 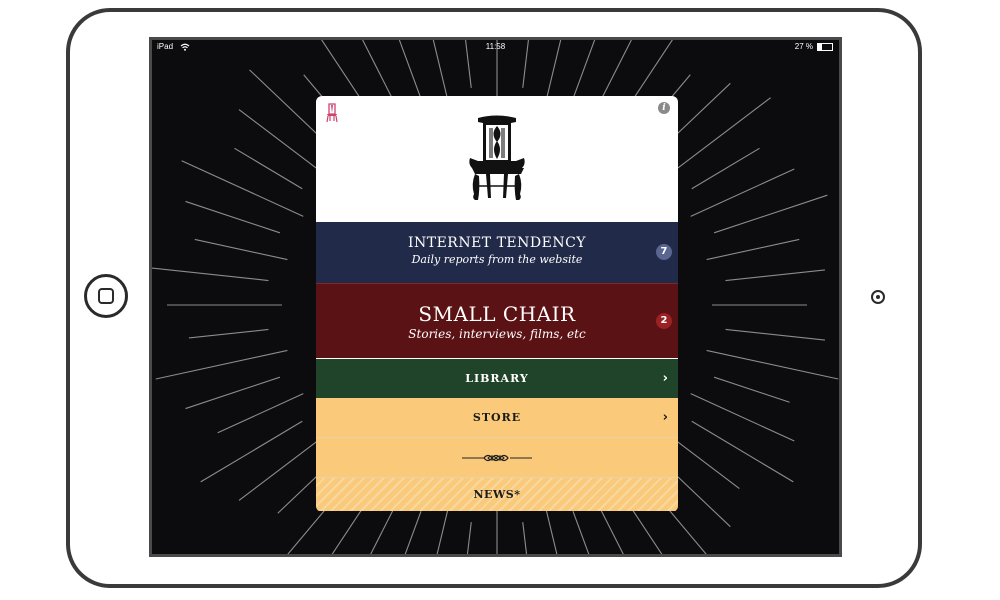 I want to click on status-bar: iPad 11:58 27 %, so click(x=495, y=47).